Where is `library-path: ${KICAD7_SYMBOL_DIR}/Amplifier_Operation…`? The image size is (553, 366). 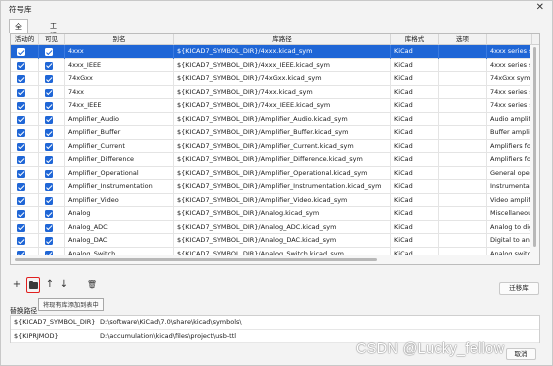 library-path: ${KICAD7_SYMBOL_DIR}/Amplifier_Operation… is located at coordinates (282, 173).